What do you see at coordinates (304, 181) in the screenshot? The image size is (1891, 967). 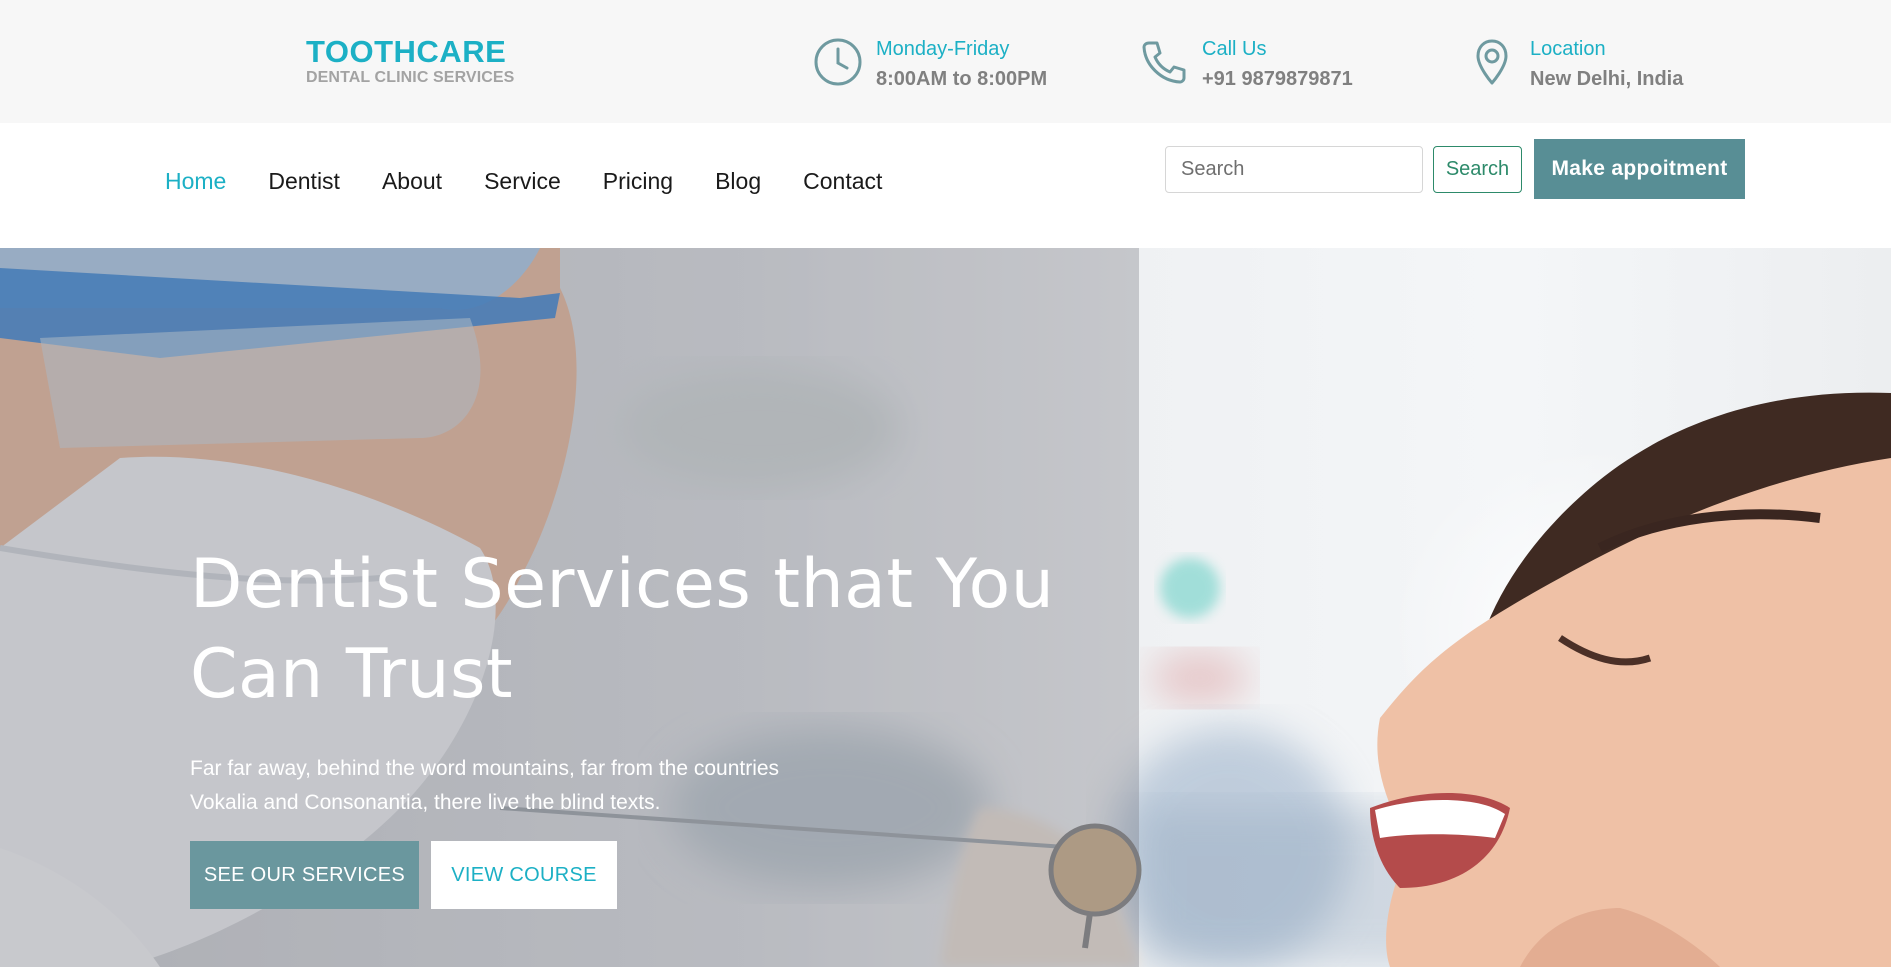 I see `nav-item-dentist: Dentist` at bounding box center [304, 181].